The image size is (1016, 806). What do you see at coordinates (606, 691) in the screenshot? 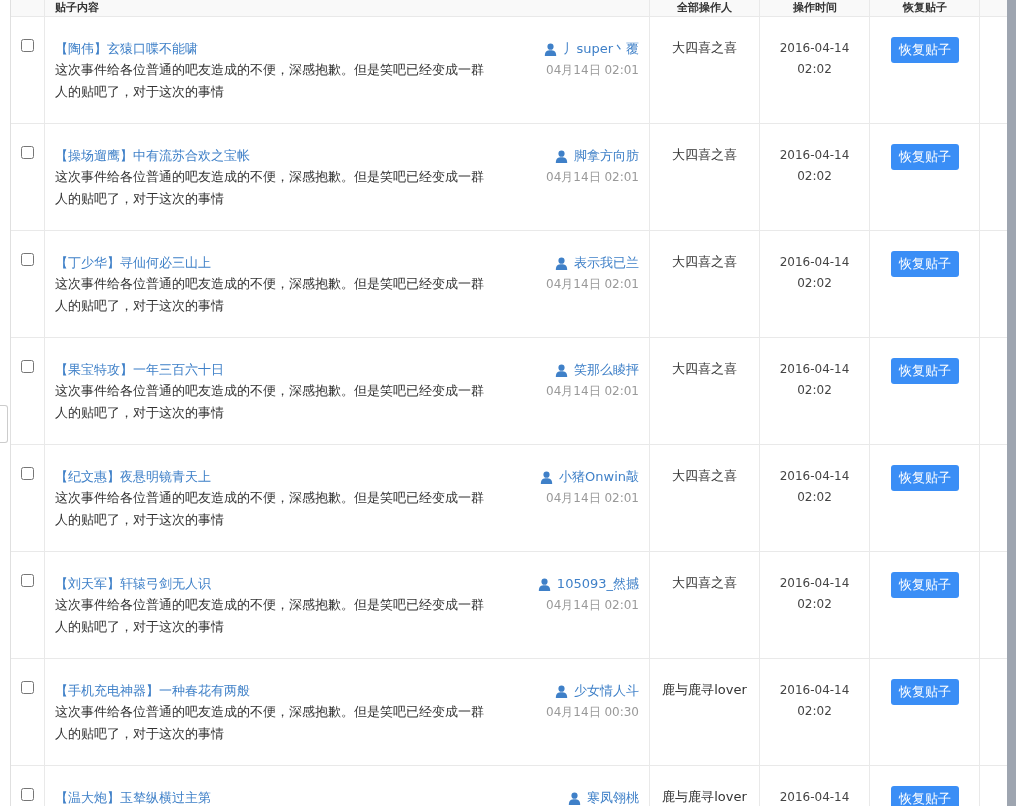
I see `author-link: 少女情人斗` at bounding box center [606, 691].